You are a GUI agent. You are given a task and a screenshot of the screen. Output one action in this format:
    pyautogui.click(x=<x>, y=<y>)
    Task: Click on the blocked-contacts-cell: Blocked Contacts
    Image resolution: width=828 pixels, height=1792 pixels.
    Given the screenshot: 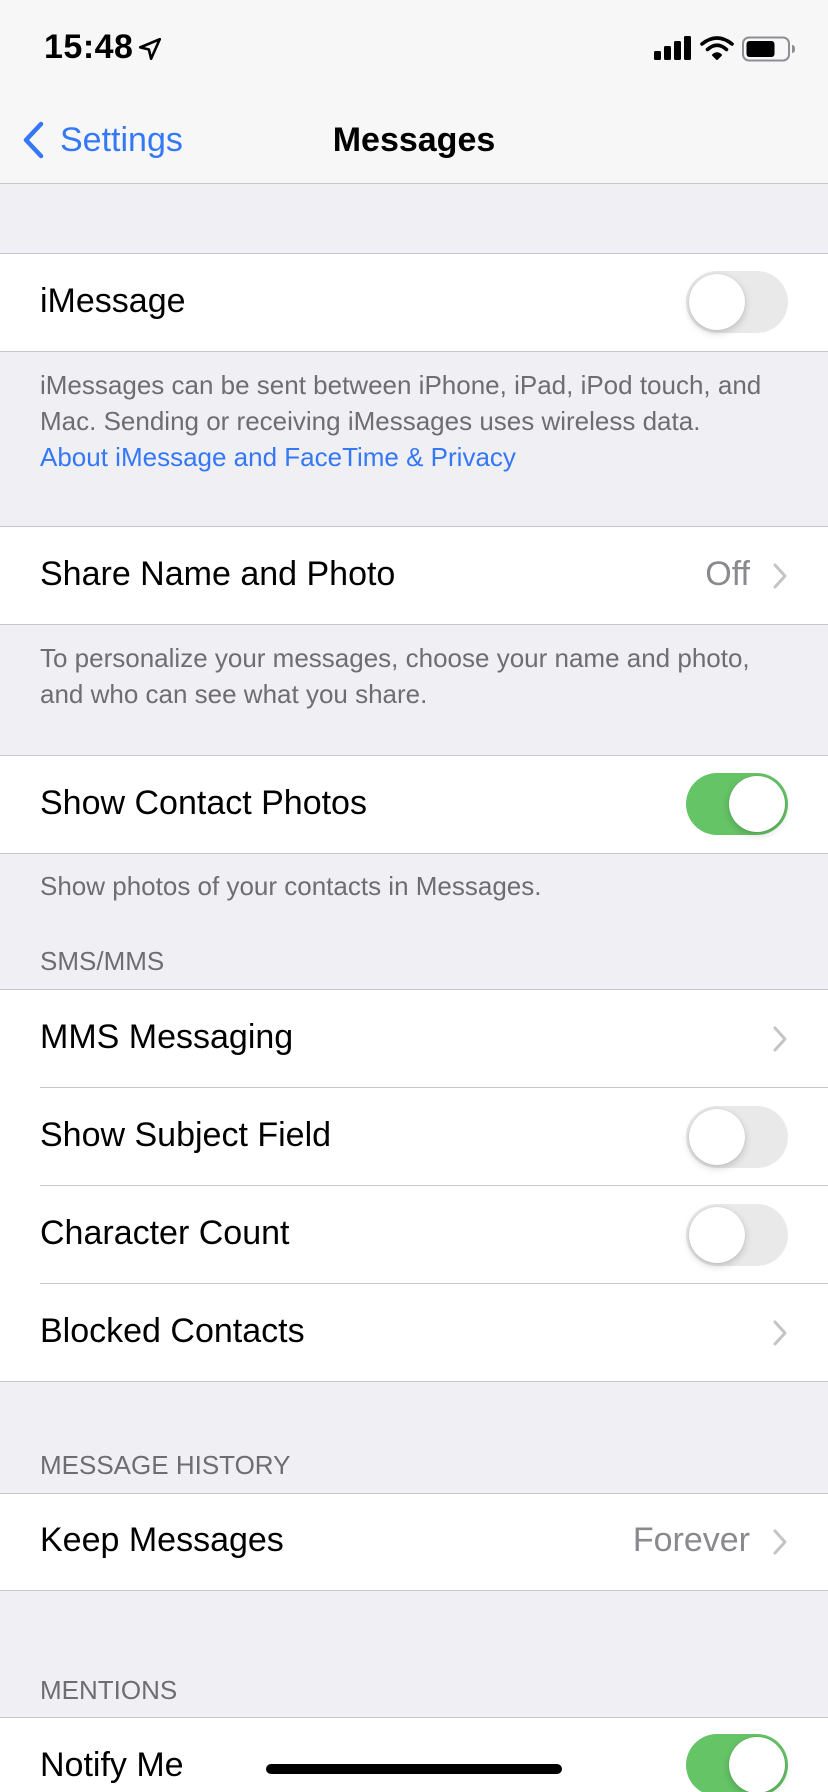 What is the action you would take?
    pyautogui.click(x=414, y=1332)
    